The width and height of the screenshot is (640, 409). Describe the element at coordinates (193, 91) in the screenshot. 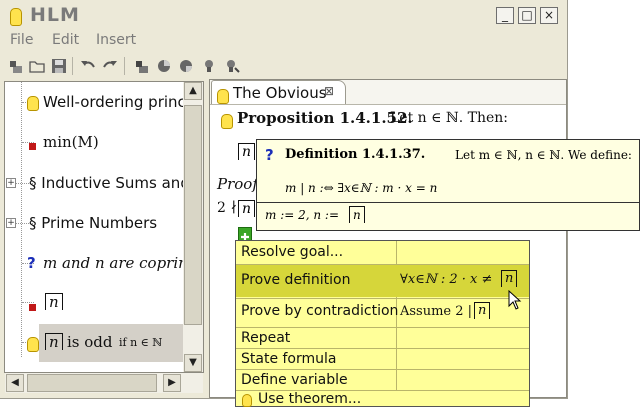

I see `scroll-up-arrow: ▲` at that location.